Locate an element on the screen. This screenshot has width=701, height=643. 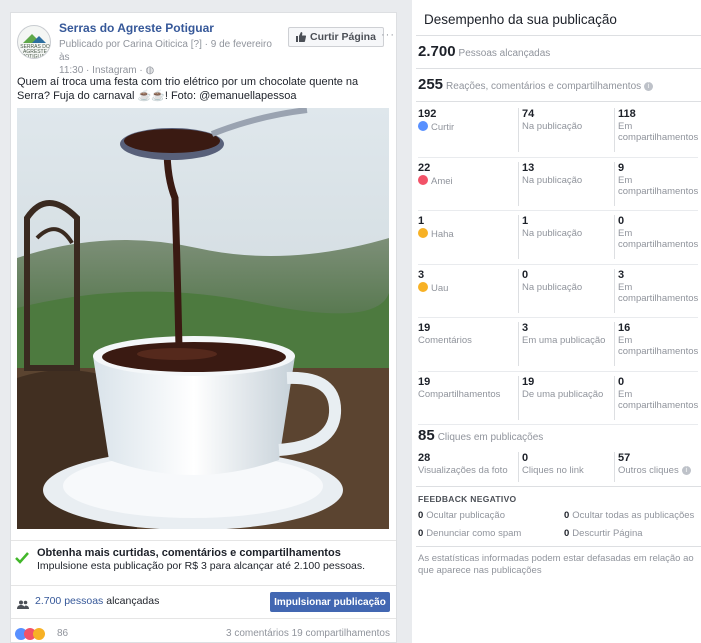
row-label: Compartilhamentos is located at coordinates (459, 394).